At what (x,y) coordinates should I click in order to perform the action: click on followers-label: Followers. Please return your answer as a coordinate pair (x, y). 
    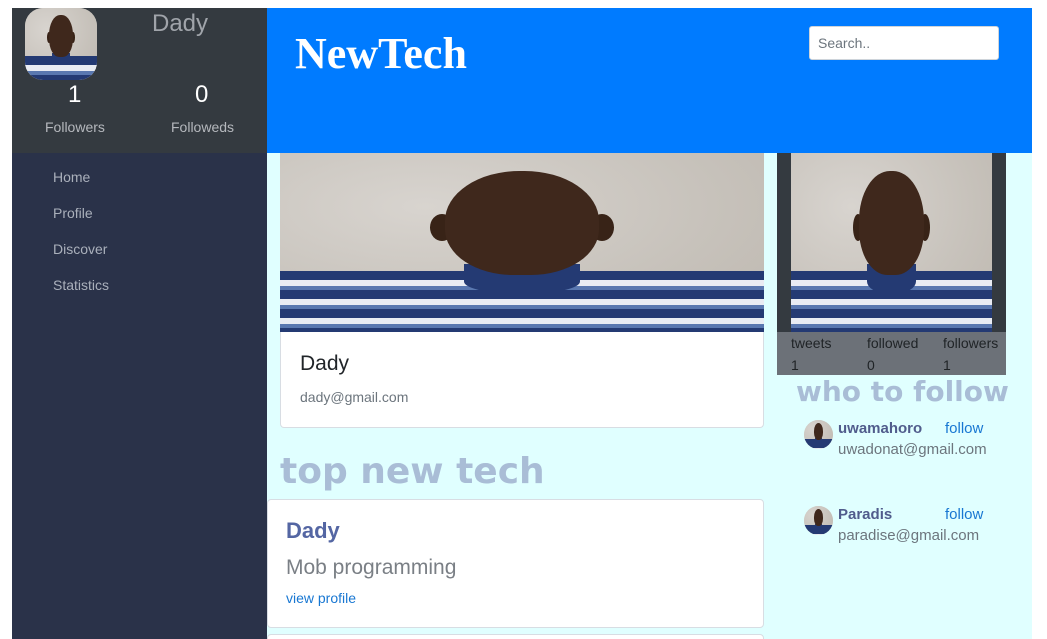
    Looking at the image, I should click on (75, 127).